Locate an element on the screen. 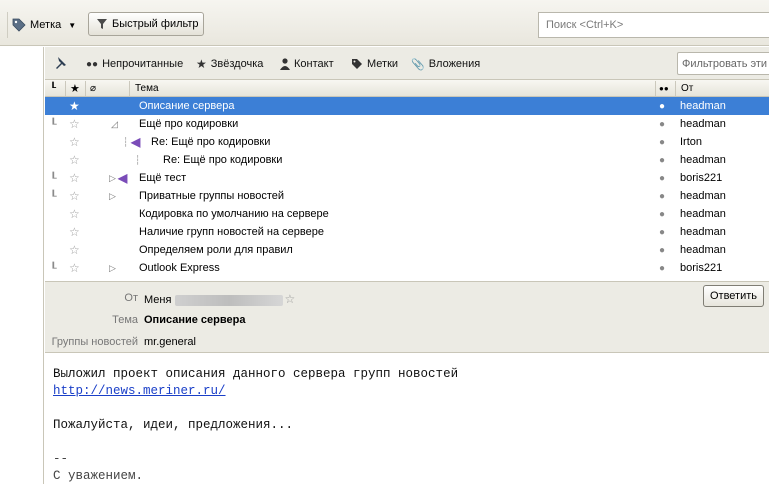  attachment-column-header: ⌀ is located at coordinates (93, 88).